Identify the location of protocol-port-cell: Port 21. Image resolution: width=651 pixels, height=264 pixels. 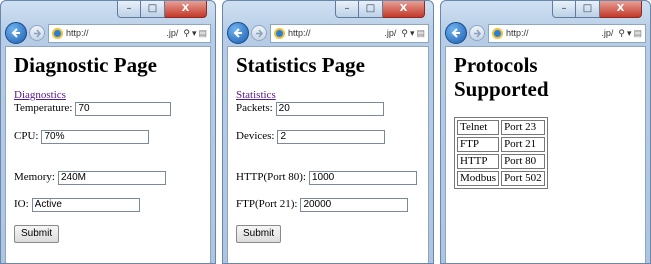
(523, 144).